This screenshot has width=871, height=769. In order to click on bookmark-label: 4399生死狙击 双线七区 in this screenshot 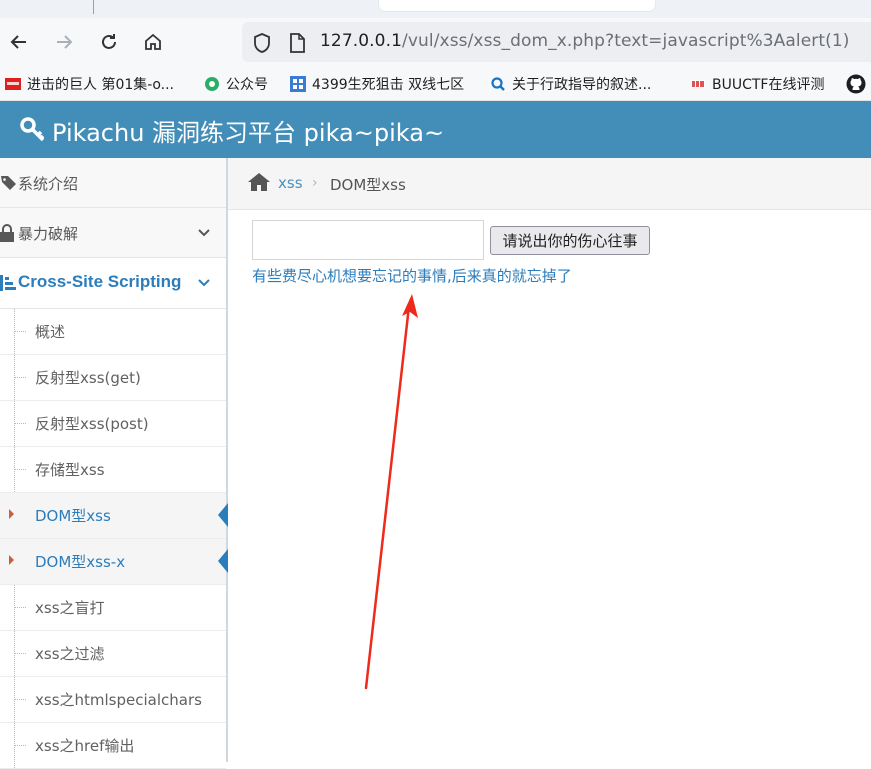, I will do `click(388, 85)`.